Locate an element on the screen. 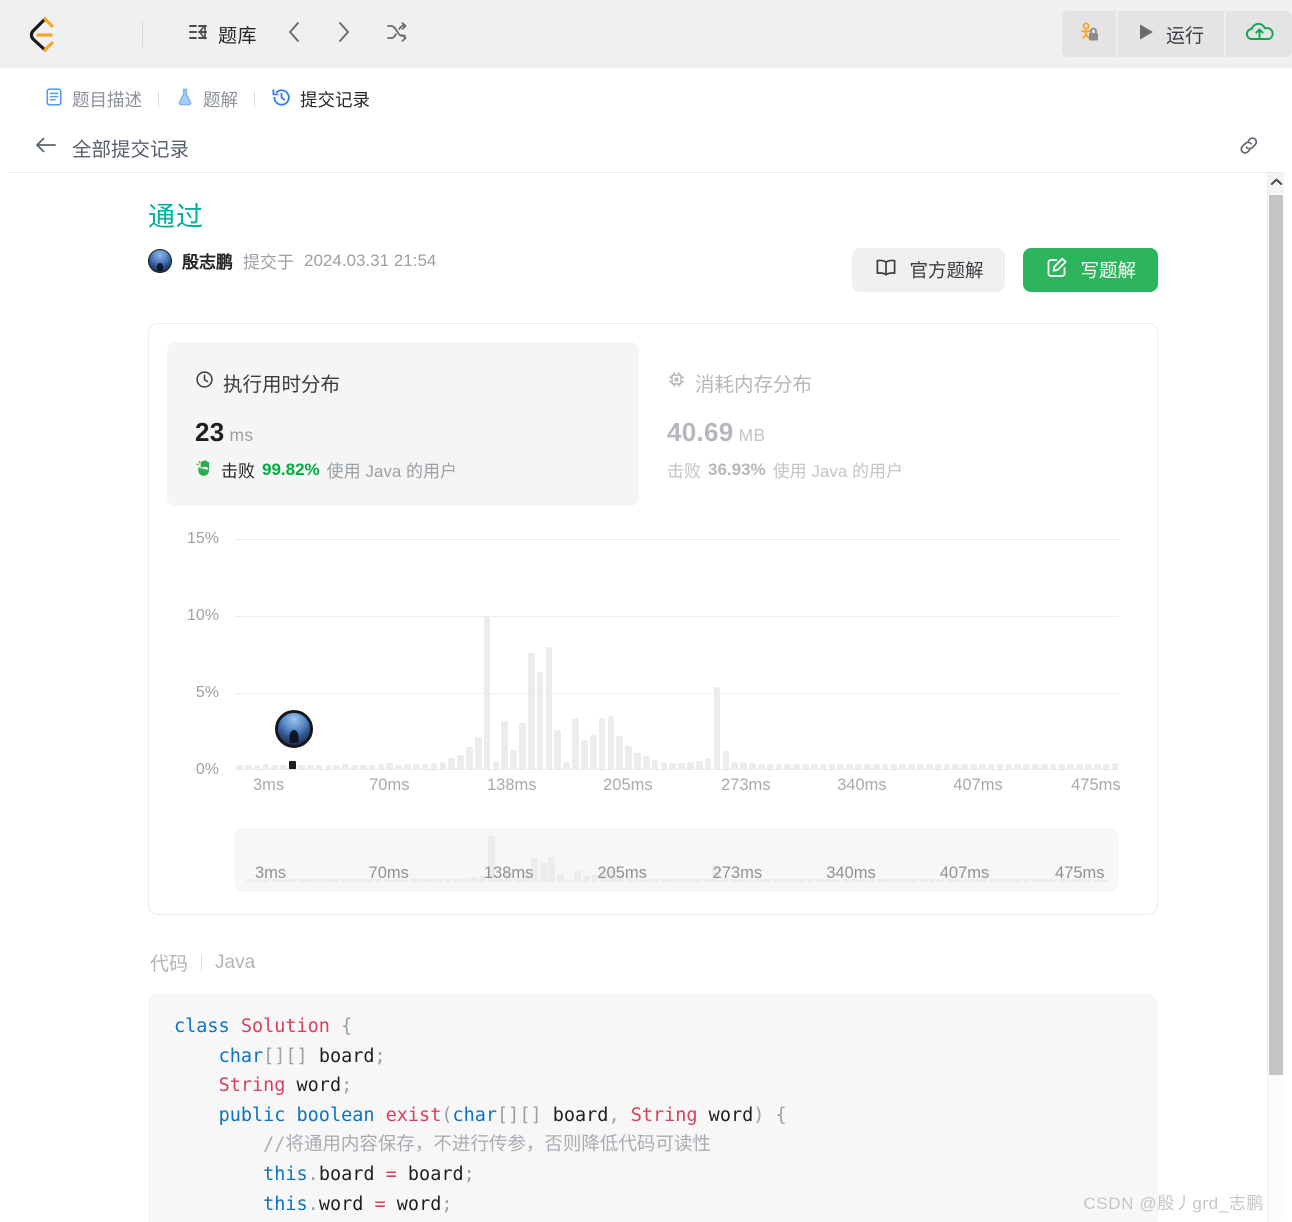 The height and width of the screenshot is (1222, 1292). submitter-name: 殷志鹏 is located at coordinates (207, 260).